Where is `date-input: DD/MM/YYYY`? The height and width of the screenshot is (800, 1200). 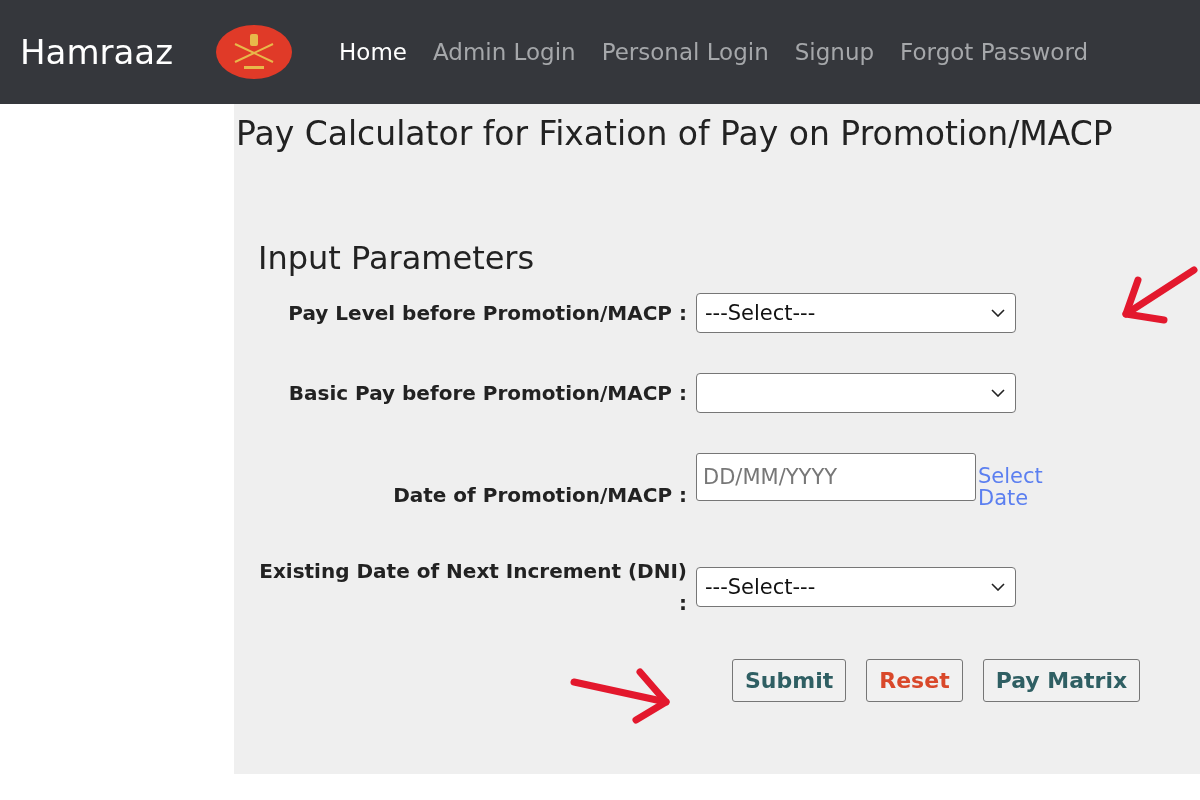 date-input: DD/MM/YYYY is located at coordinates (836, 477).